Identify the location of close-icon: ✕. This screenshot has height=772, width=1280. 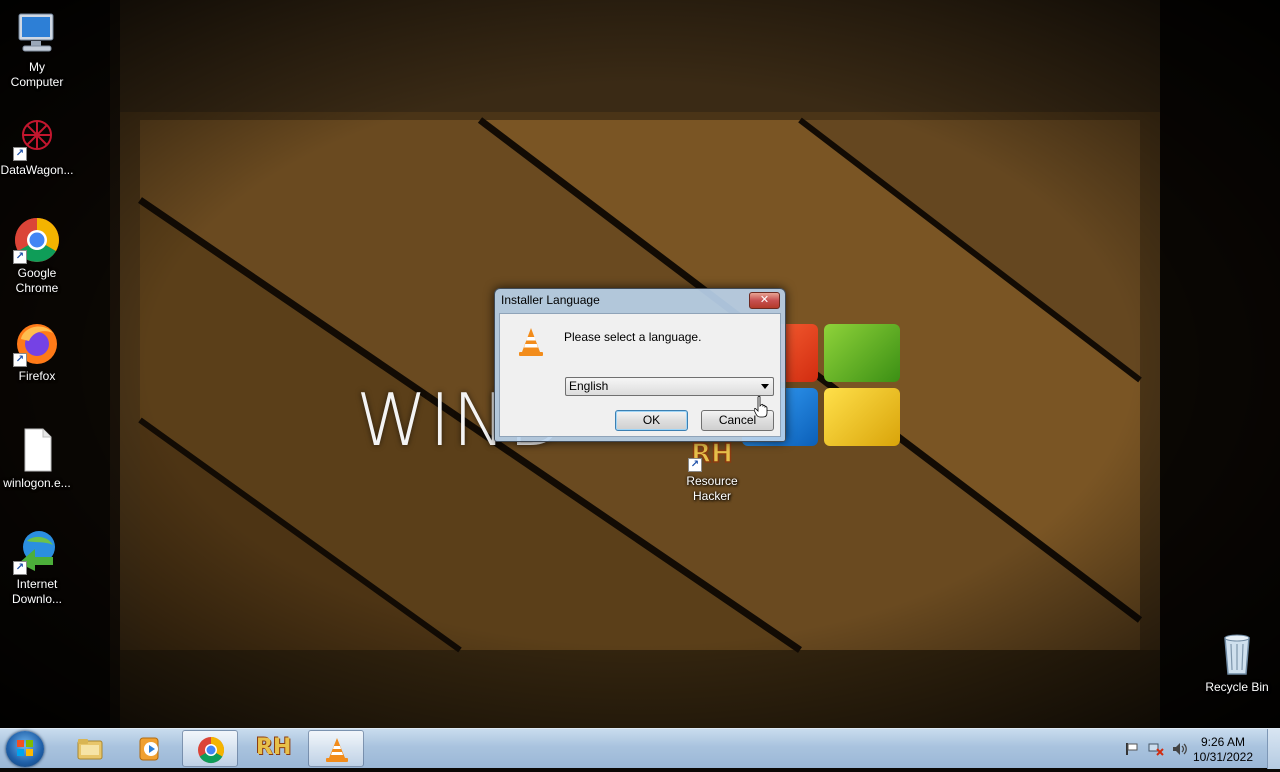
(764, 300).